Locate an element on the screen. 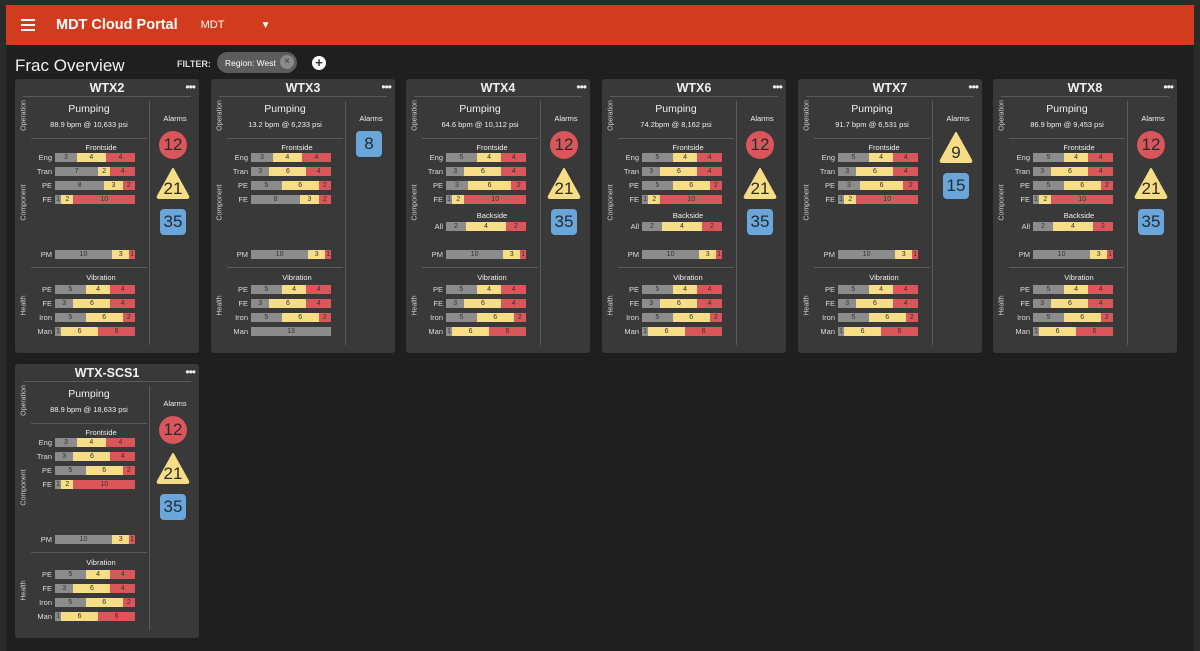  info-alarm-badge: 8 is located at coordinates (369, 144).